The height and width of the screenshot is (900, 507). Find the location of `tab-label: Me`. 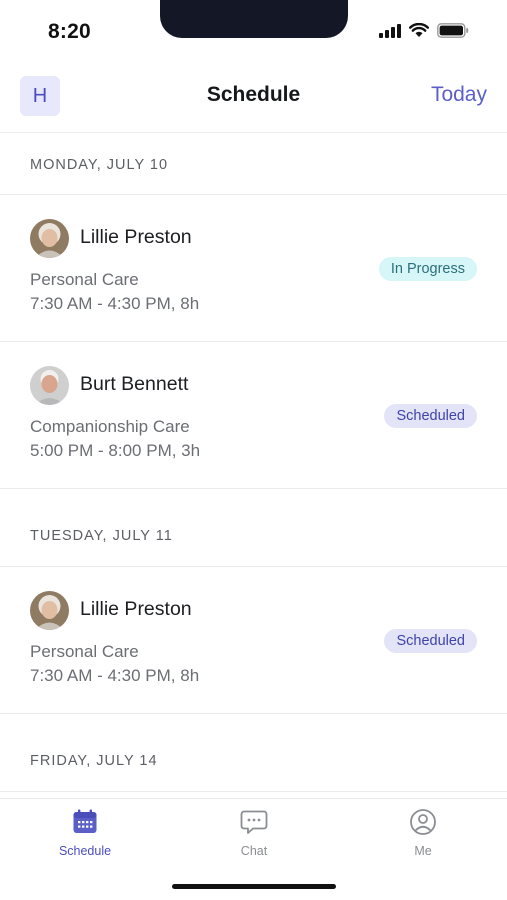

tab-label: Me is located at coordinates (423, 851).